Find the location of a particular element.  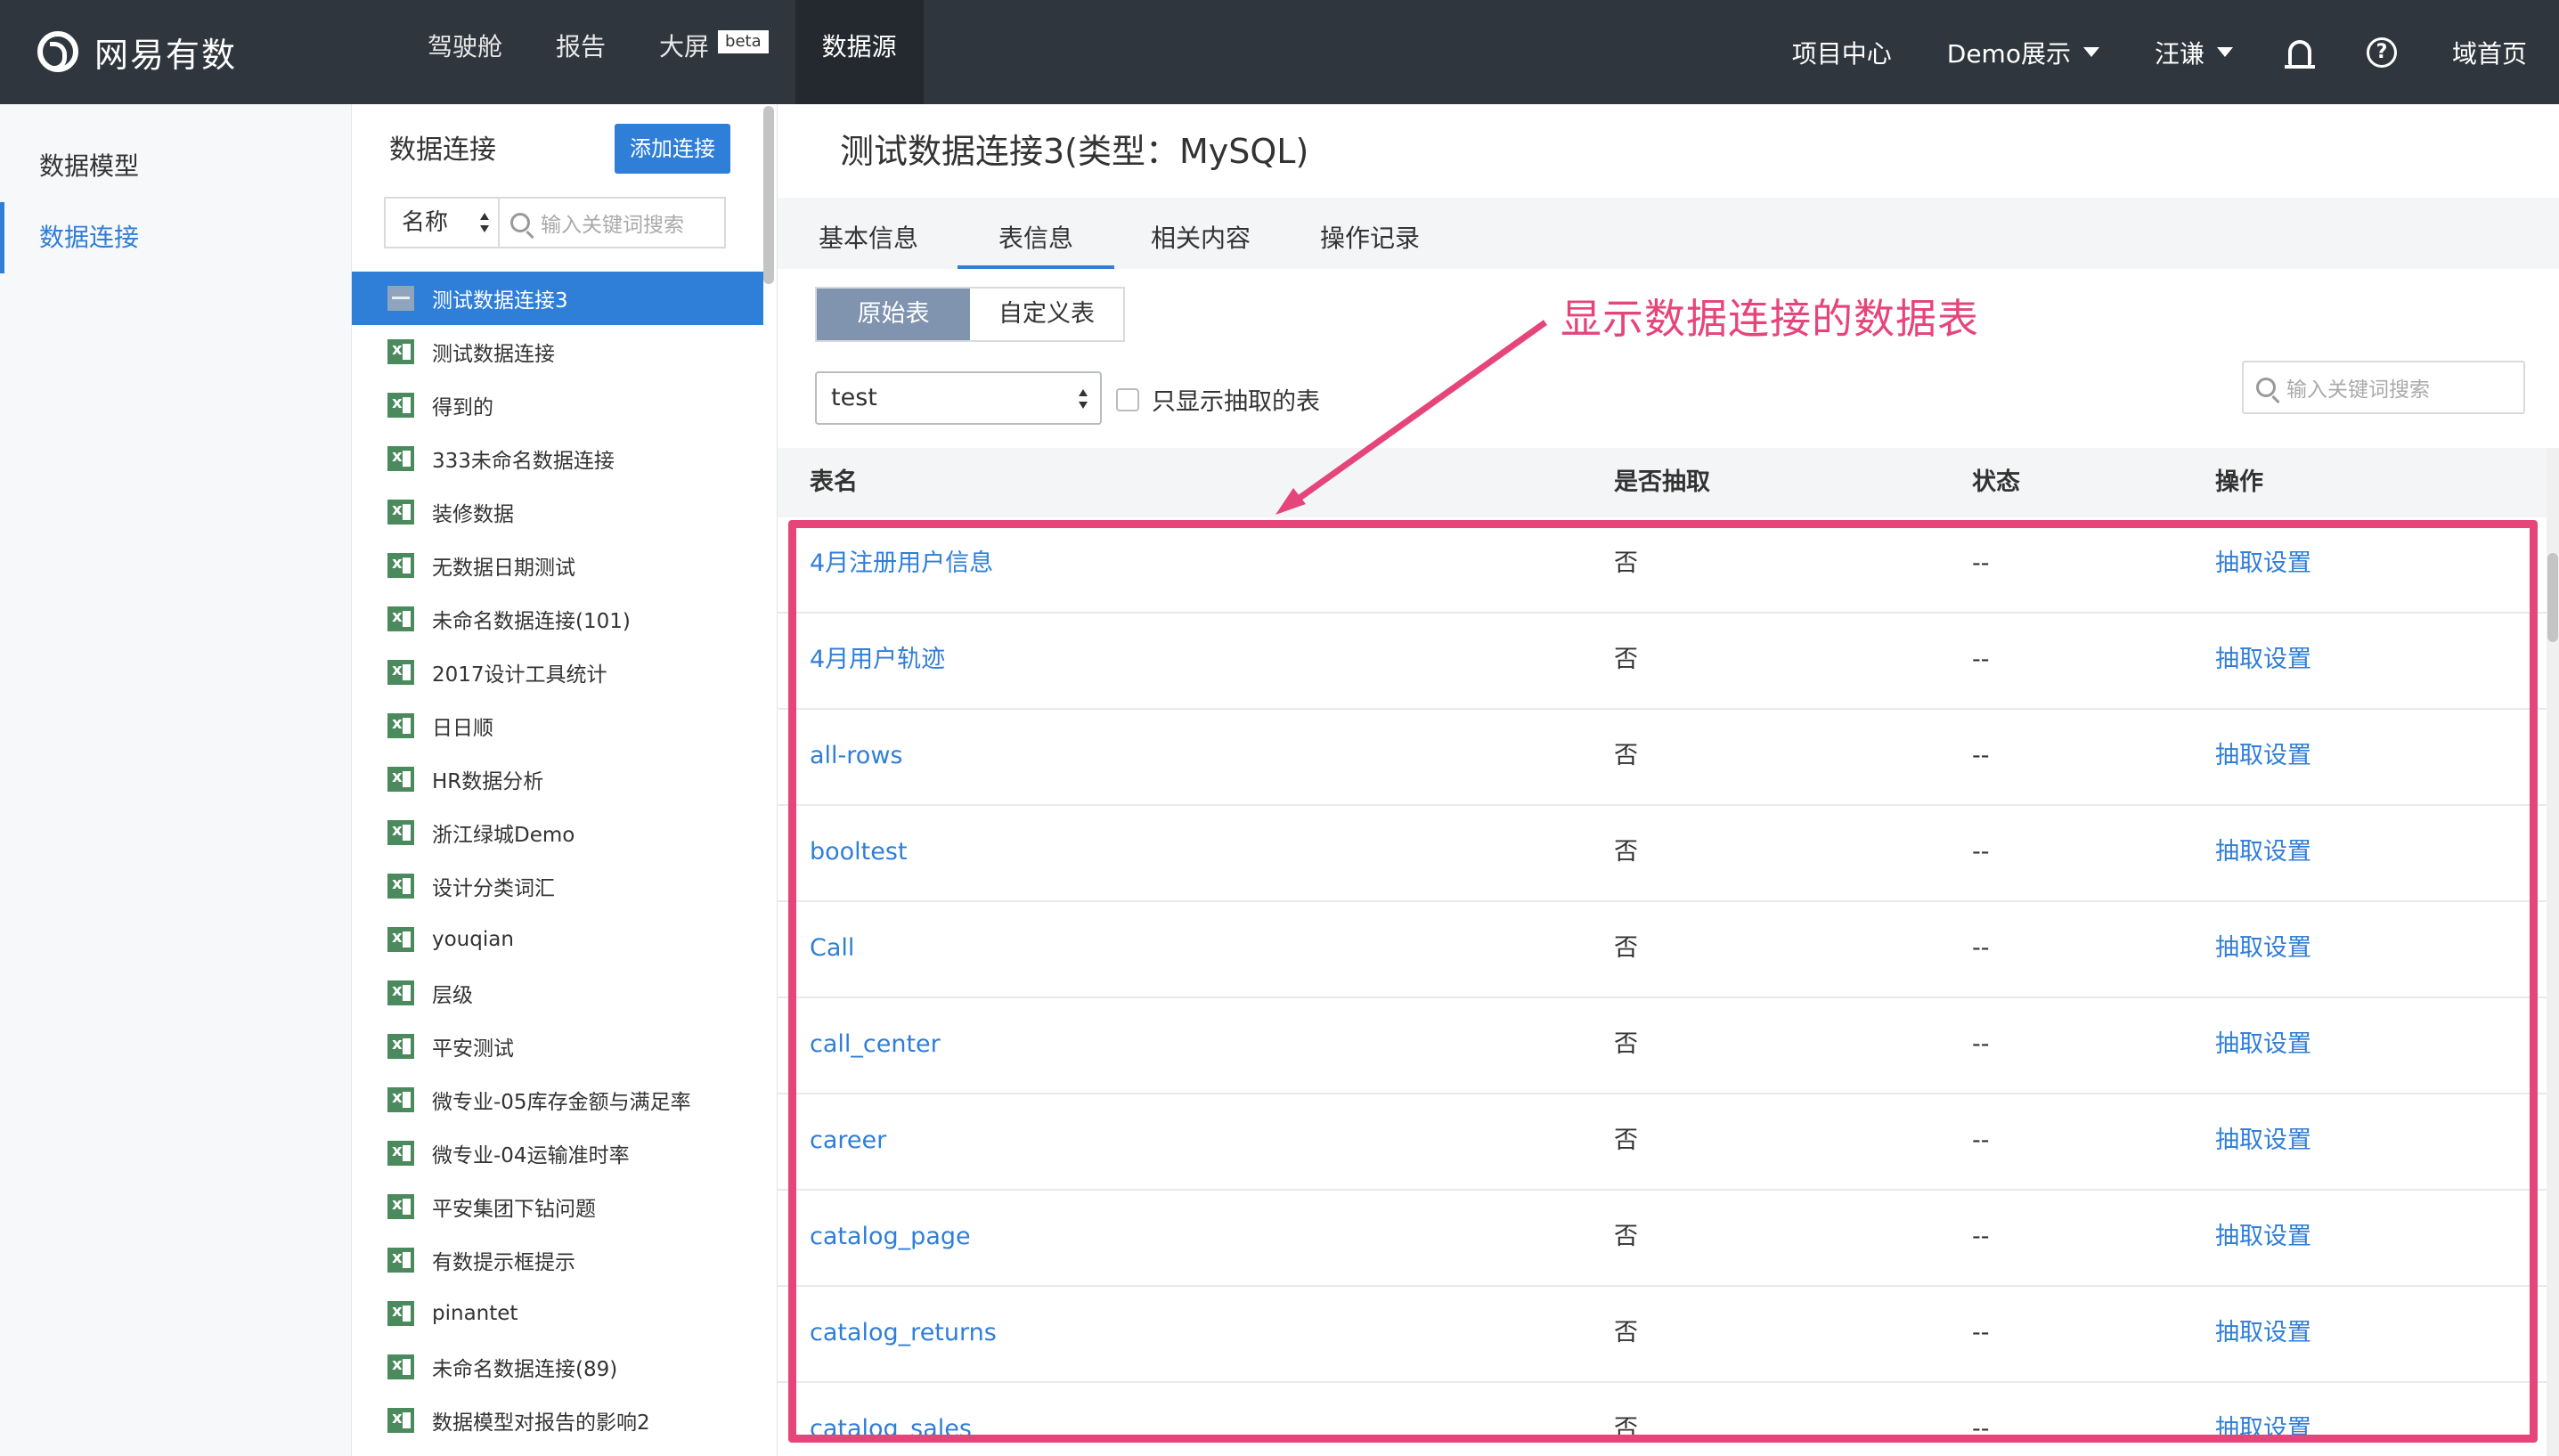

connection-item: 平安集团下钻问题 is located at coordinates (558, 1206).